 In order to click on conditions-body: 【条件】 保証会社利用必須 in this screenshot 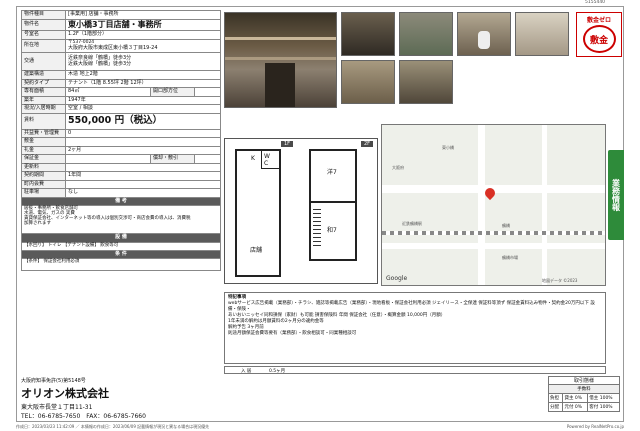, I will do `click(121, 265)`.